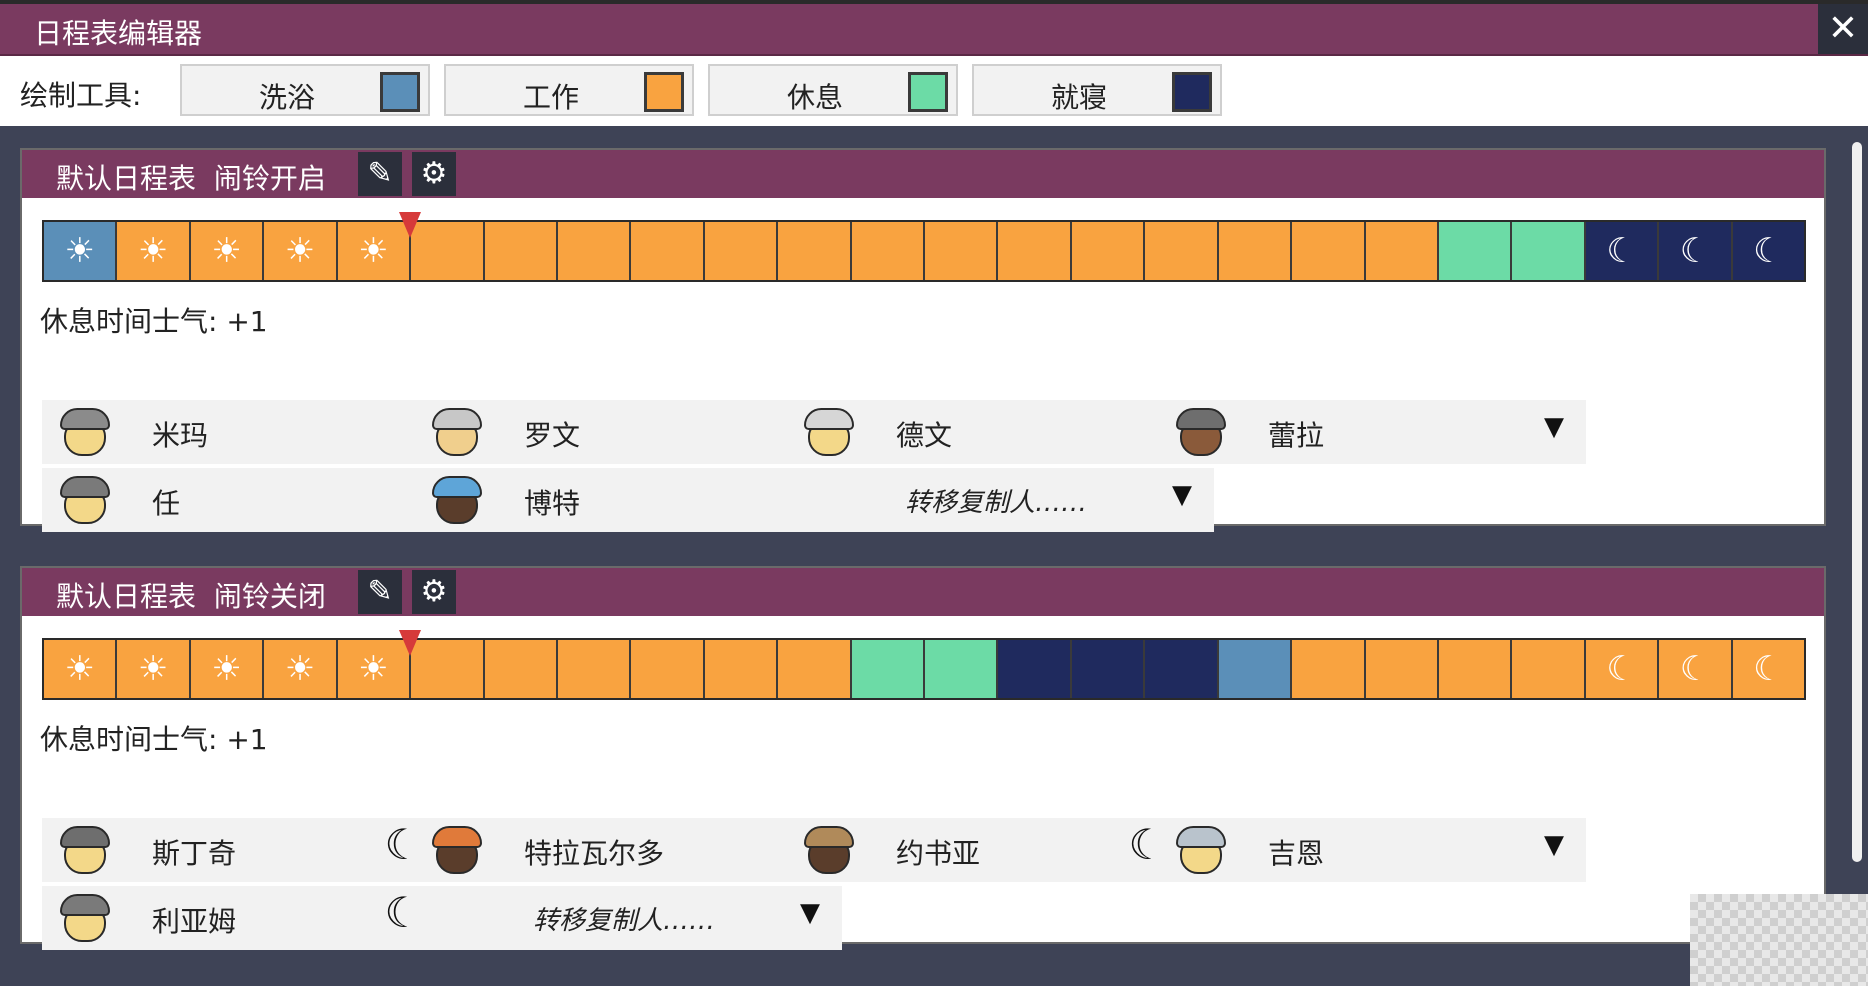 Image resolution: width=1868 pixels, height=986 pixels. What do you see at coordinates (1296, 435) in the screenshot?
I see `dupe-name: 蕾拉` at bounding box center [1296, 435].